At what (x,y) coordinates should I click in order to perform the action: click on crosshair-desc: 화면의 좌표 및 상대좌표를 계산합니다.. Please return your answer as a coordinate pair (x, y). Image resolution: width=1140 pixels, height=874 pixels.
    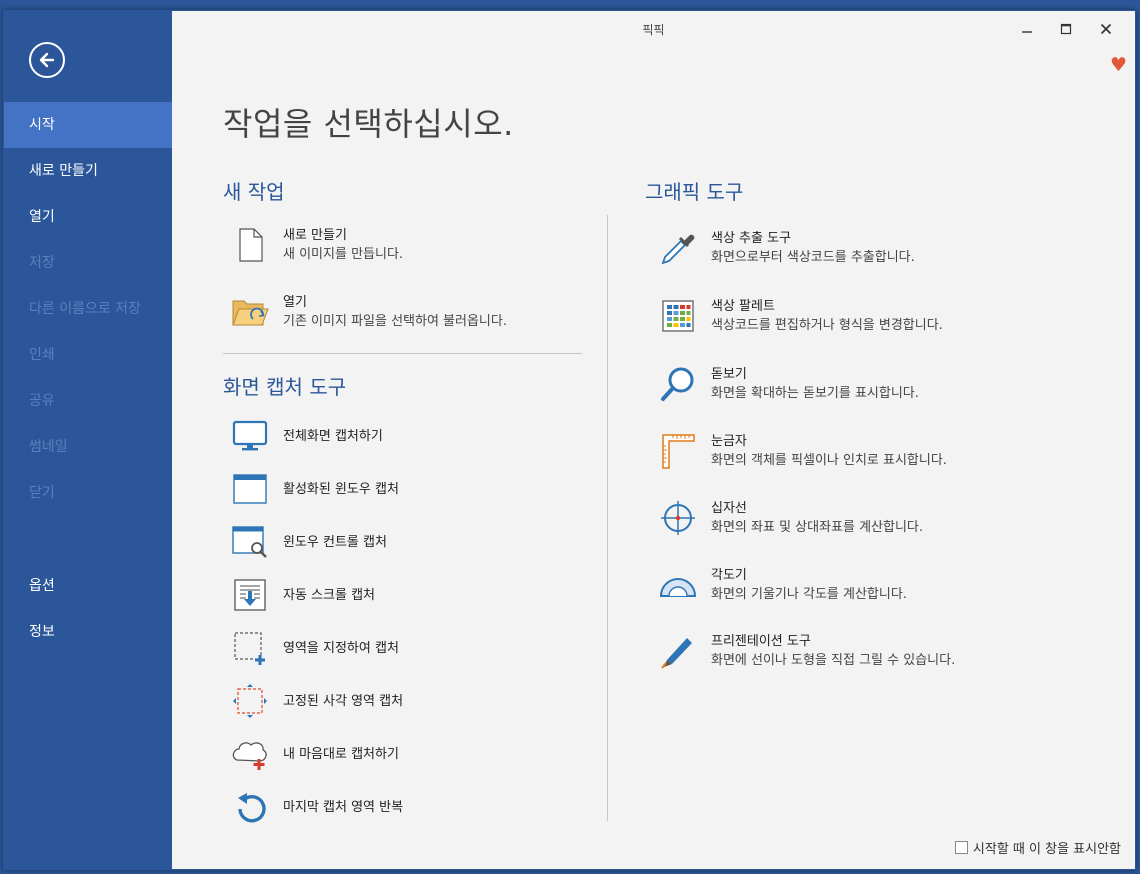
    Looking at the image, I should click on (817, 527).